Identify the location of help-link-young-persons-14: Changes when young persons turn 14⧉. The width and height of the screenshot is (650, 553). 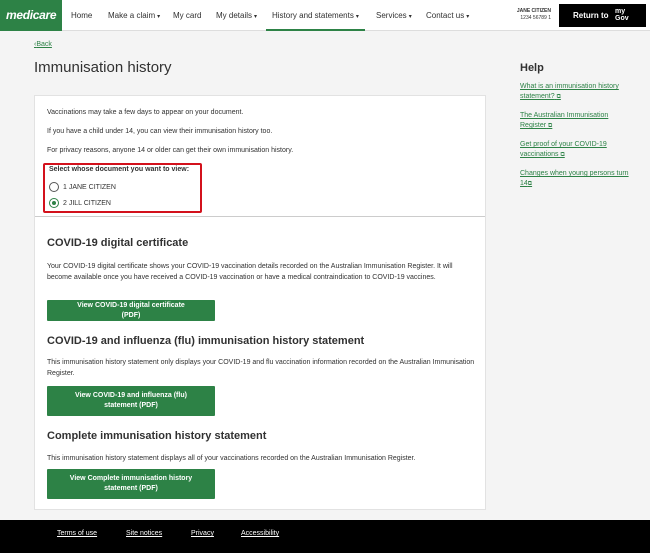
(580, 179).